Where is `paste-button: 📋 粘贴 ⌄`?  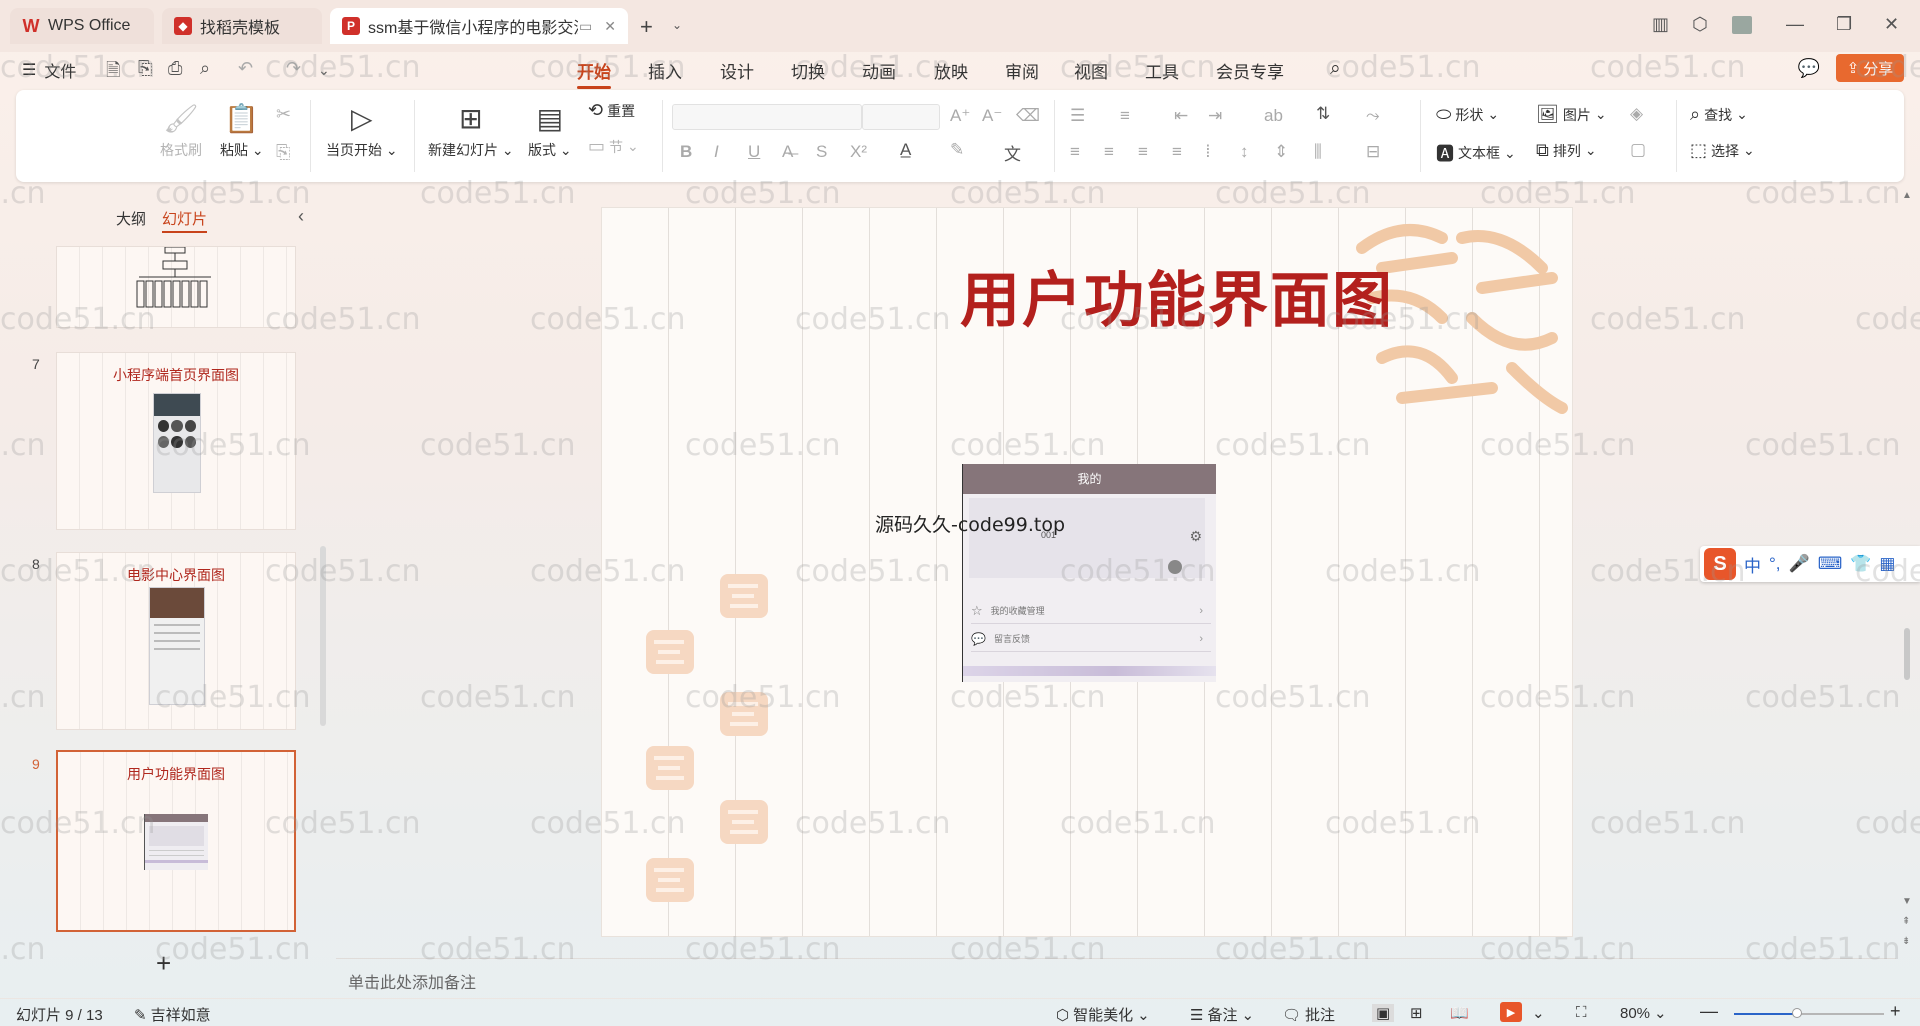 paste-button: 📋 粘贴 ⌄ is located at coordinates (242, 131).